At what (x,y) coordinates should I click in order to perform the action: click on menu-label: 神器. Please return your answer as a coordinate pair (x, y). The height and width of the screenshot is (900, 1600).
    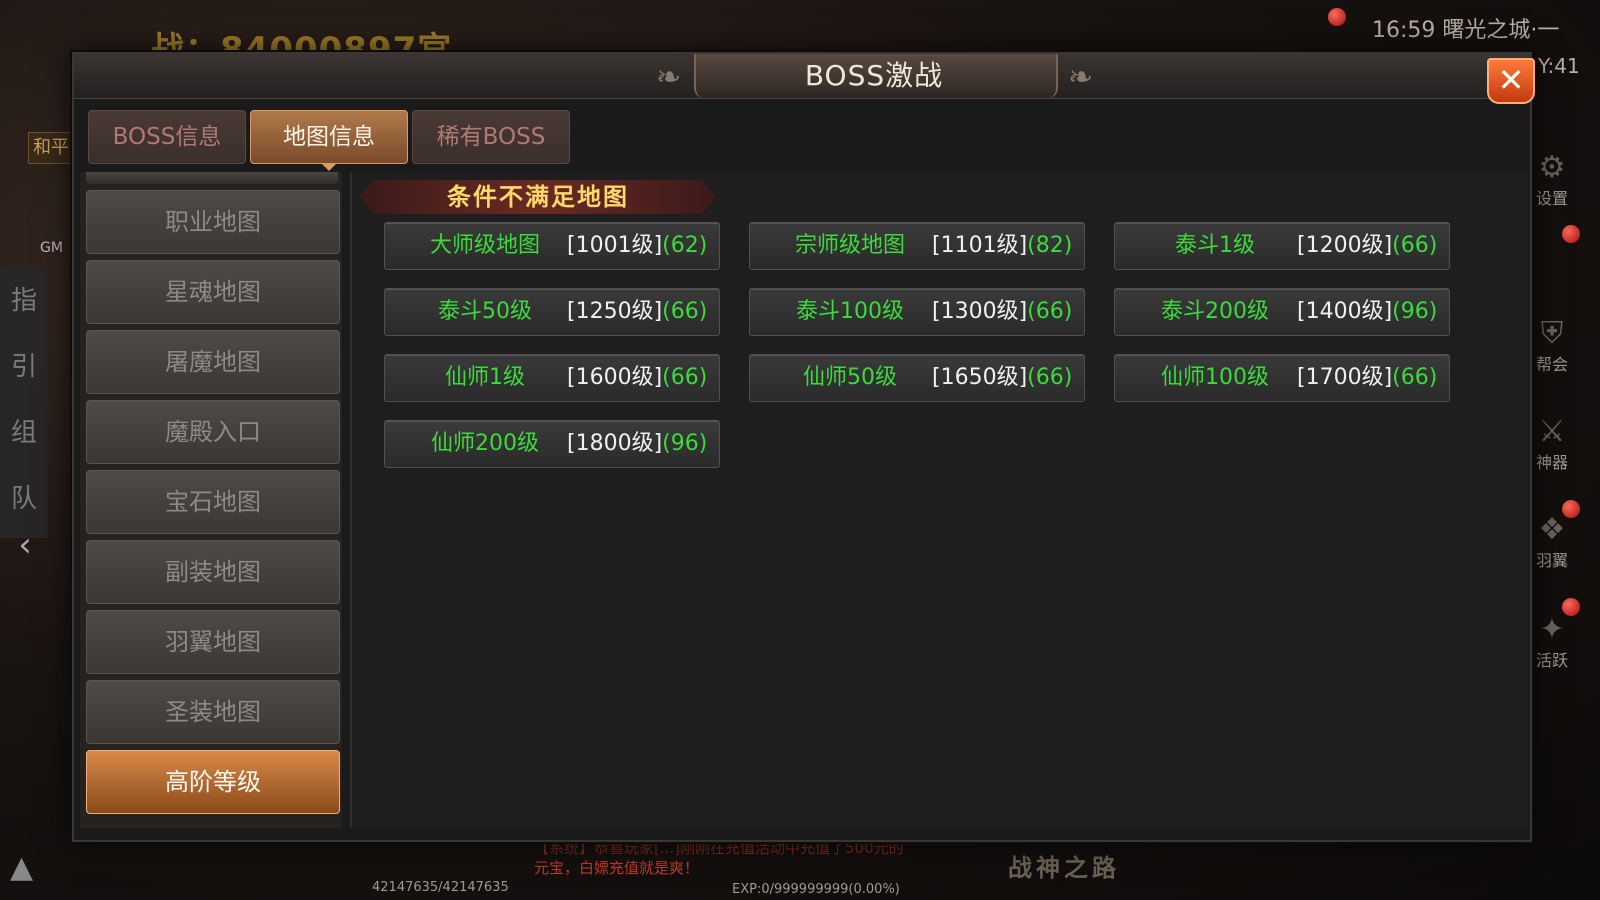
    Looking at the image, I should click on (1551, 462).